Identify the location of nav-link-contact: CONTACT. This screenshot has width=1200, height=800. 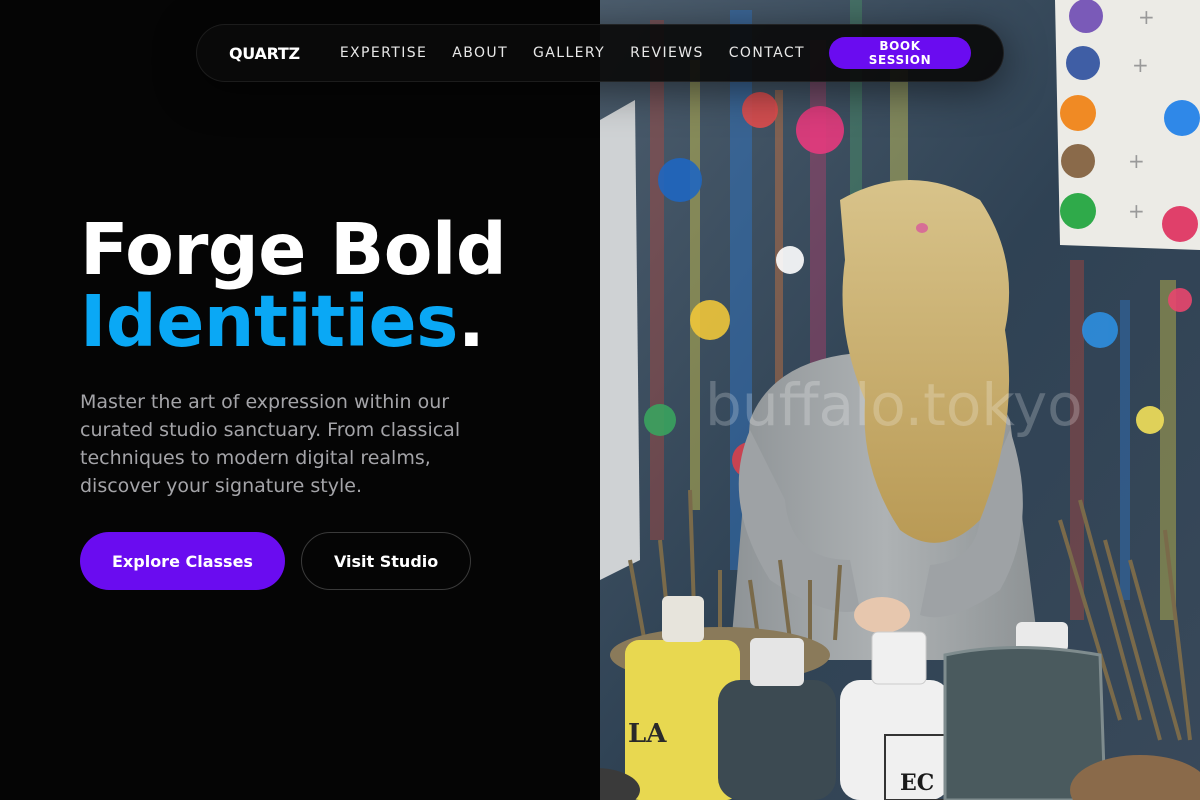
(767, 53).